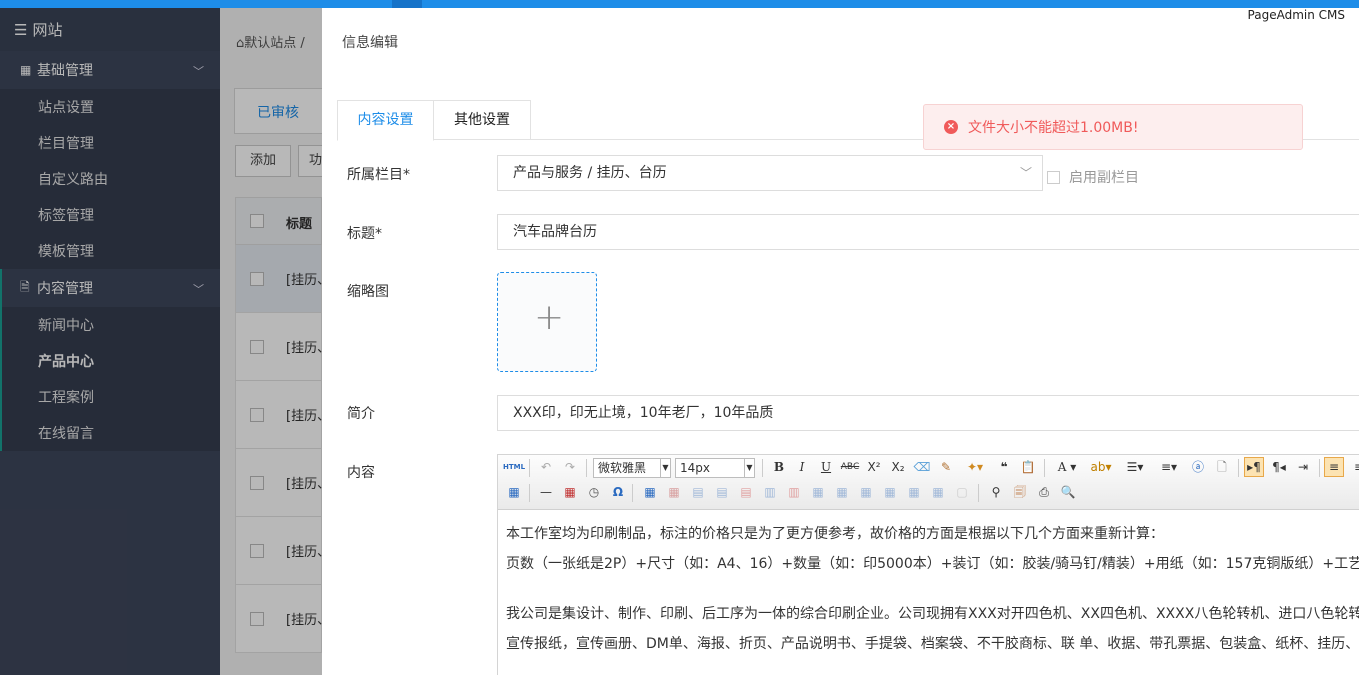  Describe the element at coordinates (1135, 468) in the screenshot. I see `ordered-list-icon: ☰▾` at that location.